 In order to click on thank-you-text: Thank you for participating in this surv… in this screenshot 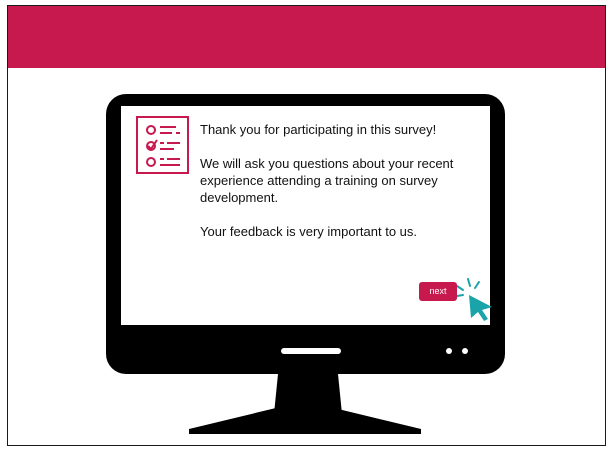, I will do `click(318, 129)`.